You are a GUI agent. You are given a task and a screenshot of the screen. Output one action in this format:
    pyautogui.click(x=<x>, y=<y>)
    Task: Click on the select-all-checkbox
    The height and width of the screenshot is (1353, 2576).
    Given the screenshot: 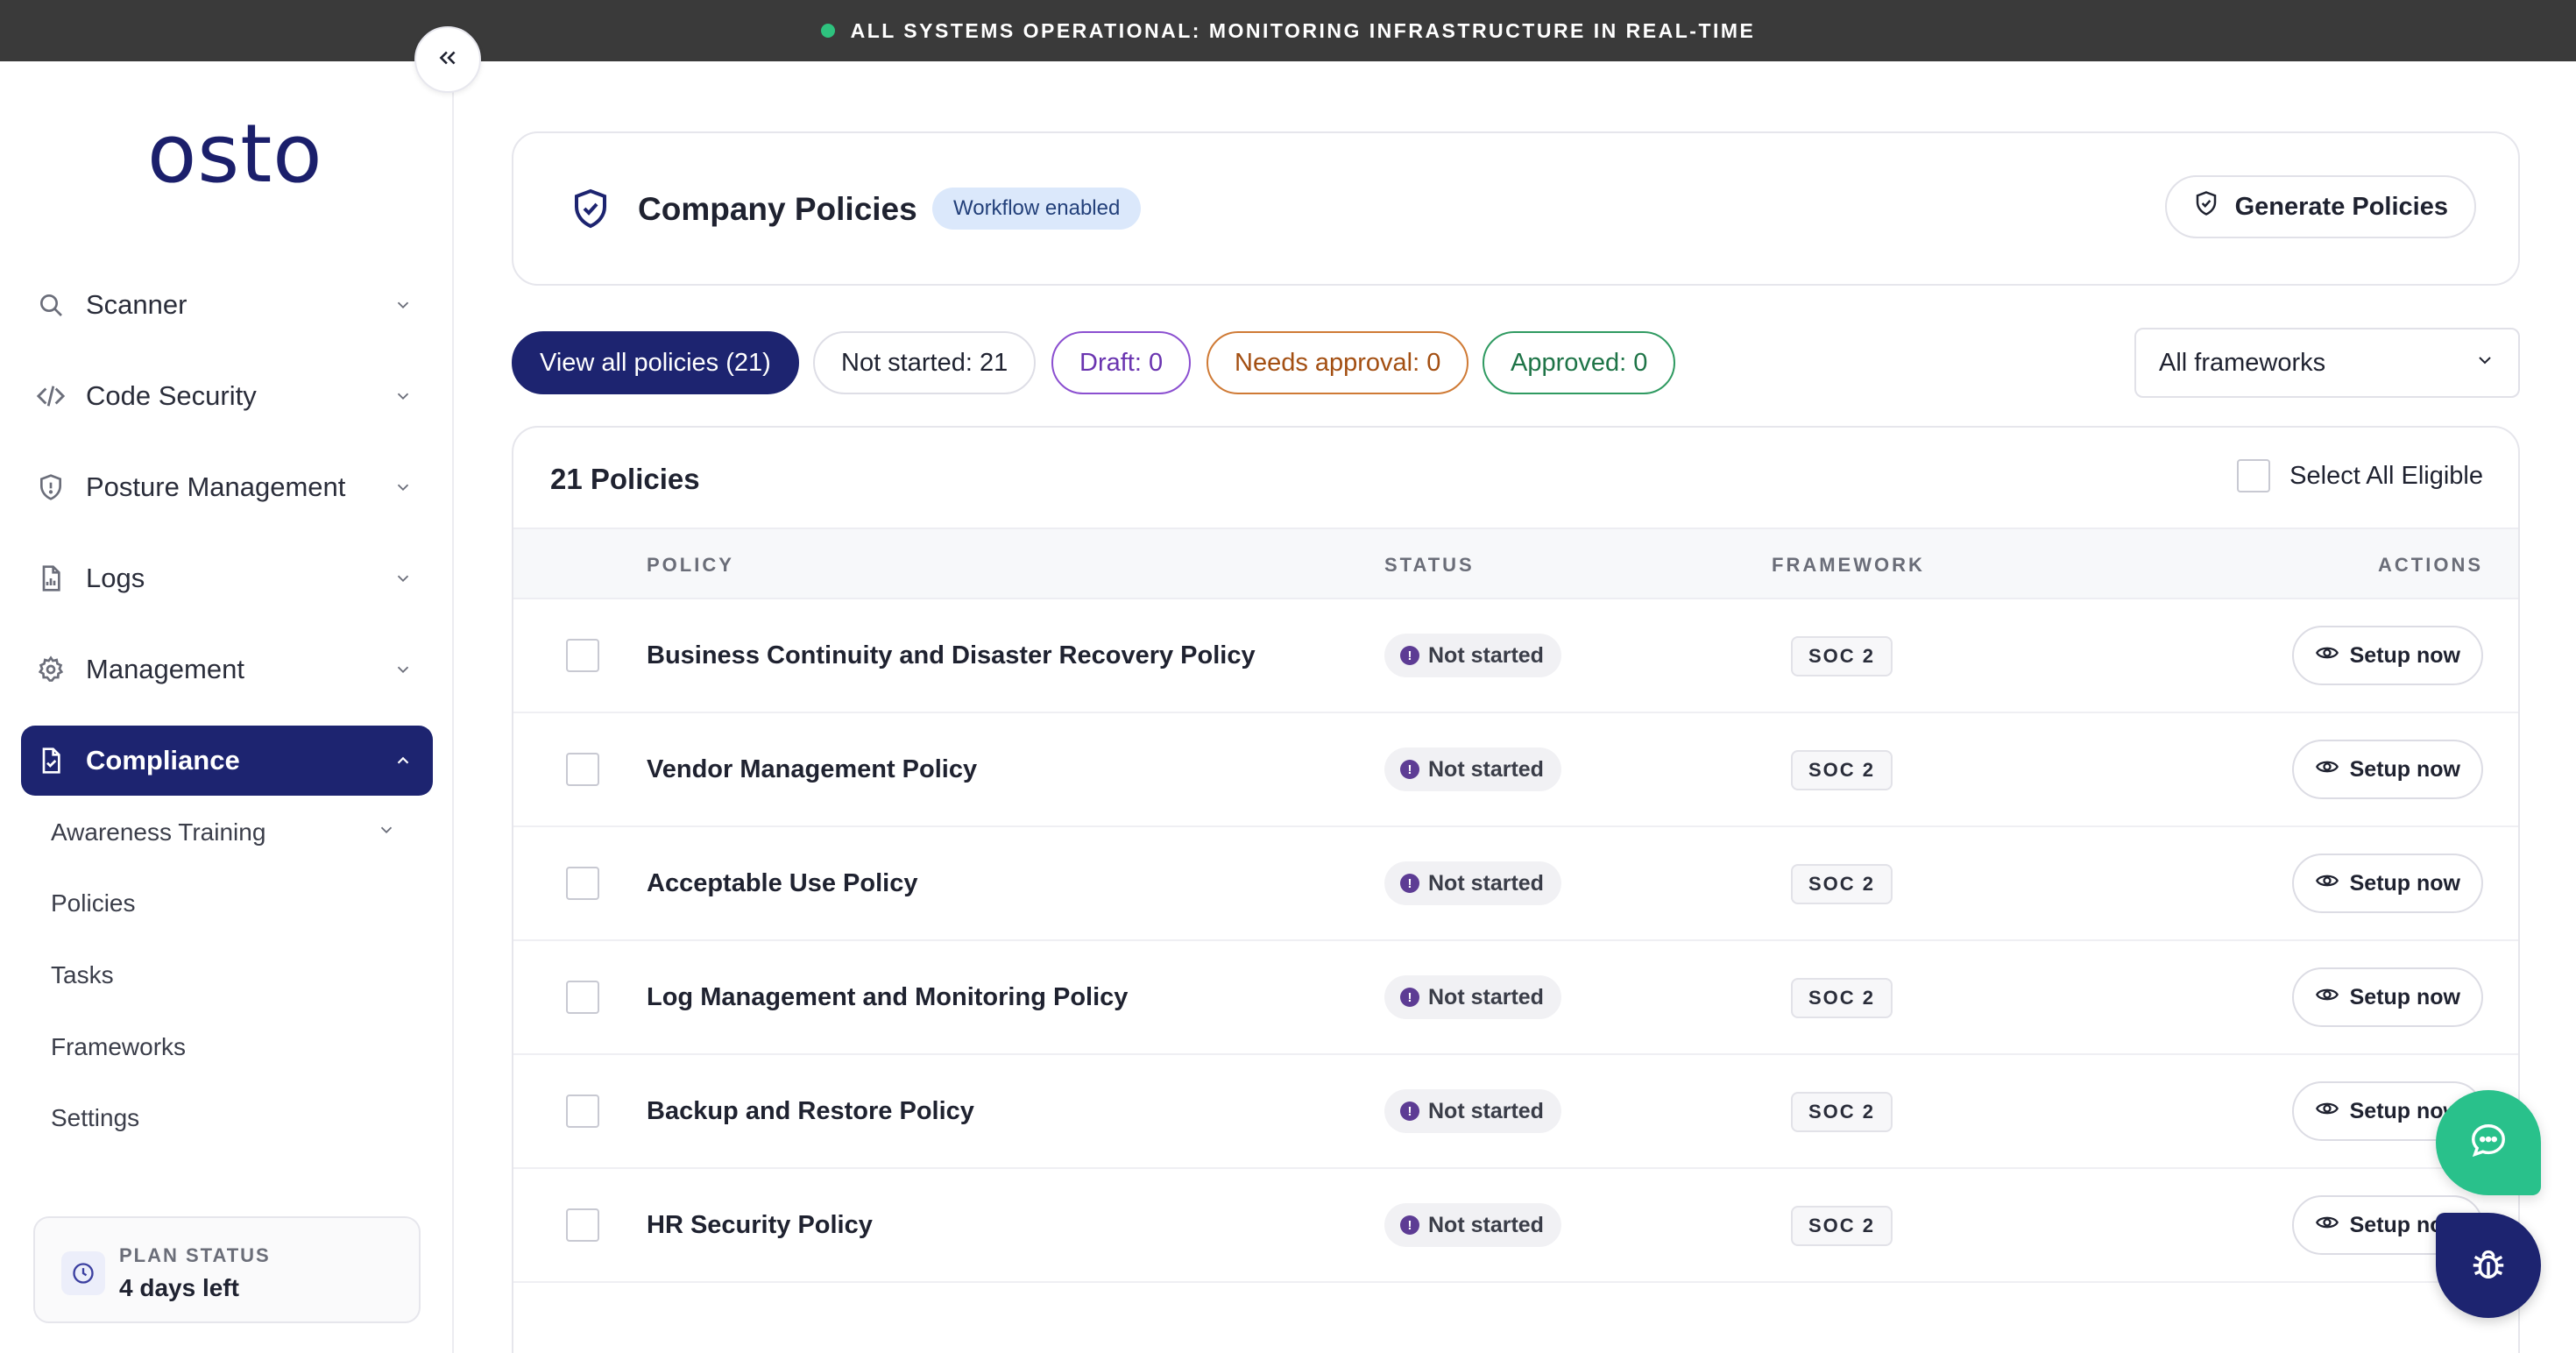 What is the action you would take?
    pyautogui.click(x=2254, y=475)
    